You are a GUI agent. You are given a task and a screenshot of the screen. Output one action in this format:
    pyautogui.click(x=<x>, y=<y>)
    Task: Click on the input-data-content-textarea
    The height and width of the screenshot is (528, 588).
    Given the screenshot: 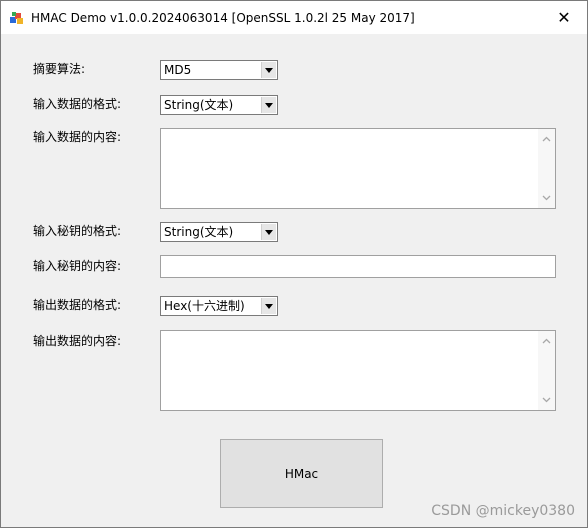 What is the action you would take?
    pyautogui.click(x=358, y=168)
    